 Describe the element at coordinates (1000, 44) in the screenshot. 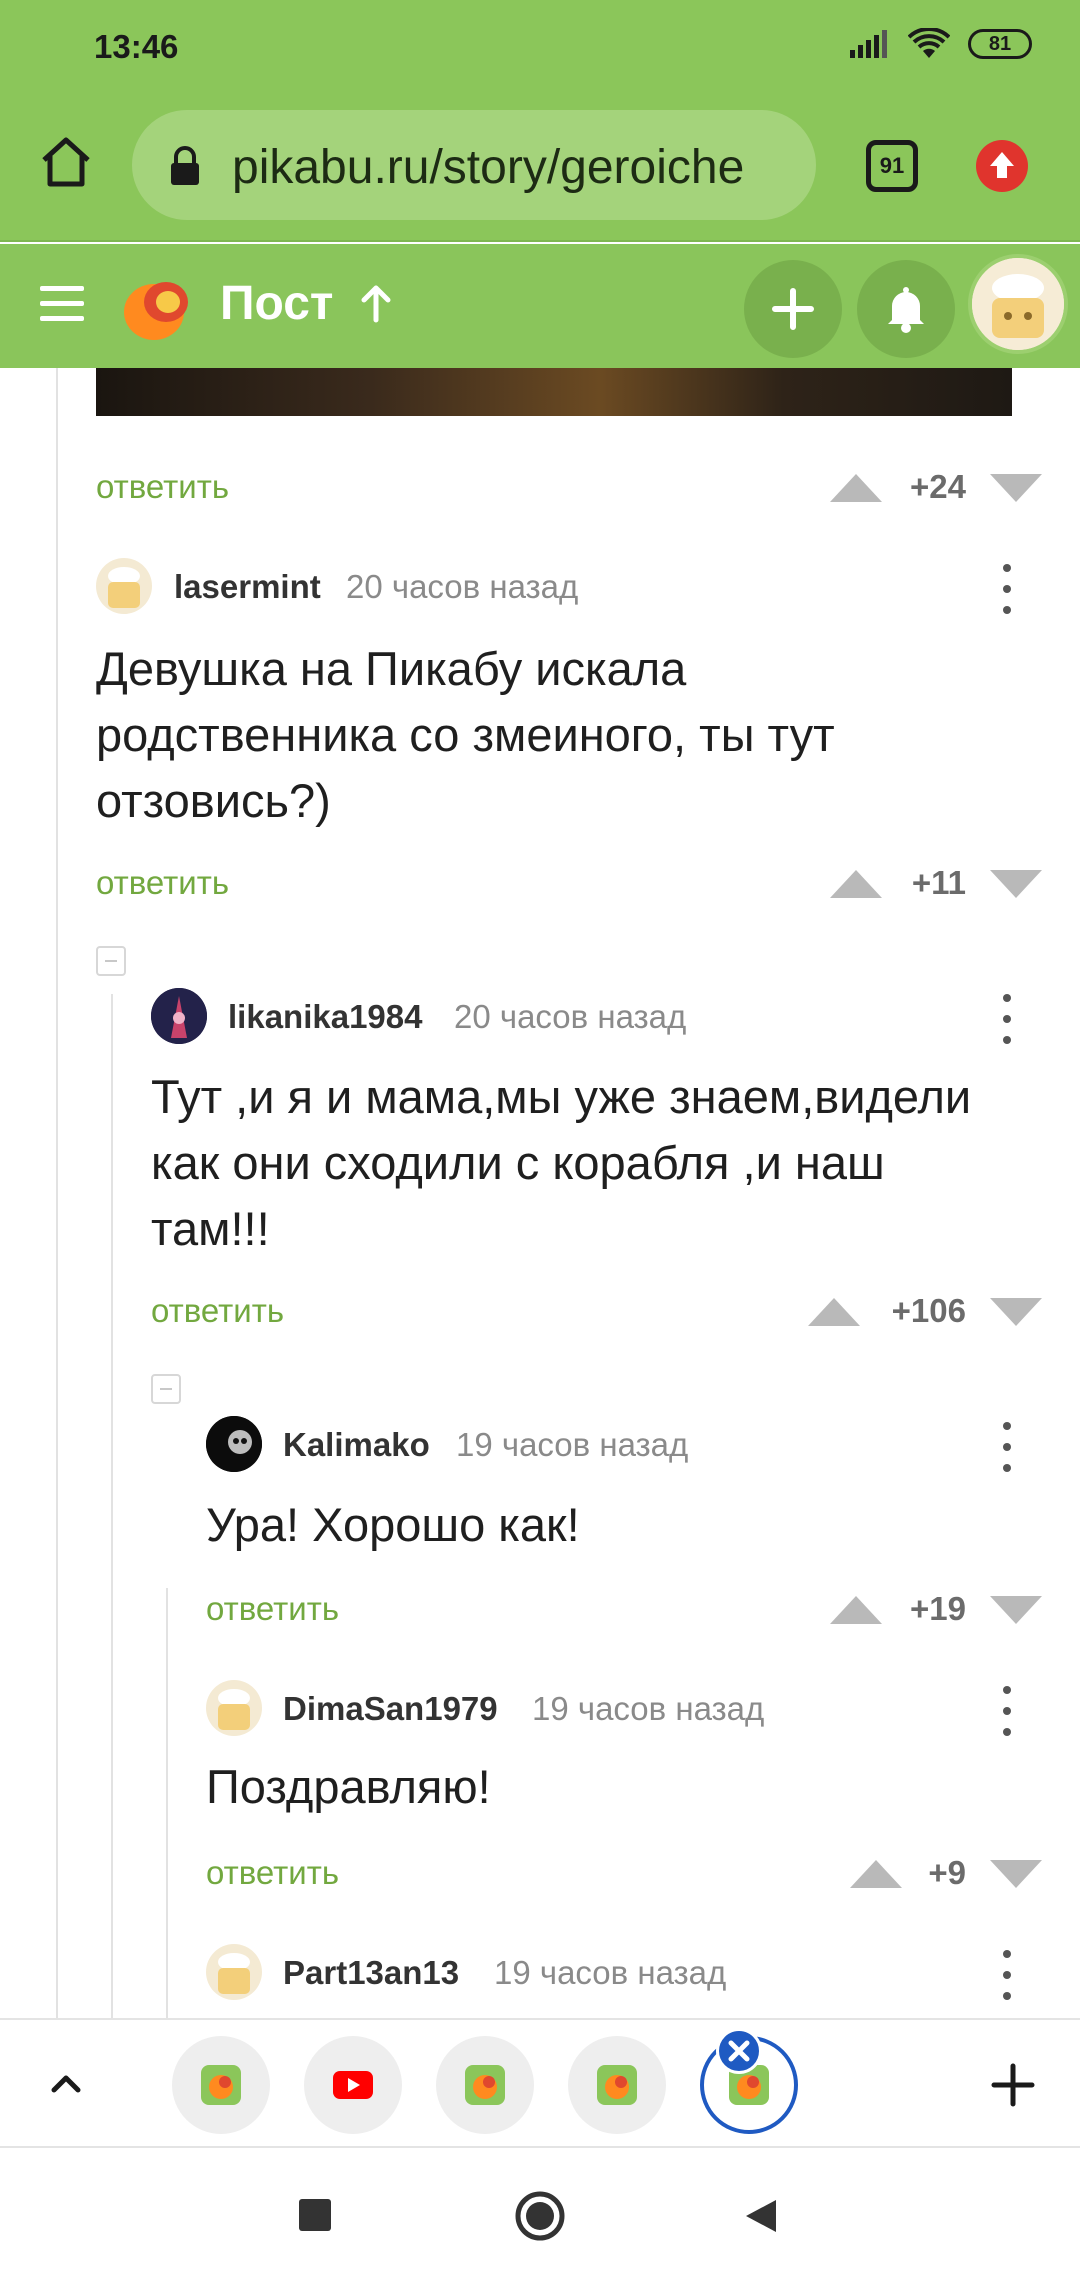

I see `battery-indicator: 81` at that location.